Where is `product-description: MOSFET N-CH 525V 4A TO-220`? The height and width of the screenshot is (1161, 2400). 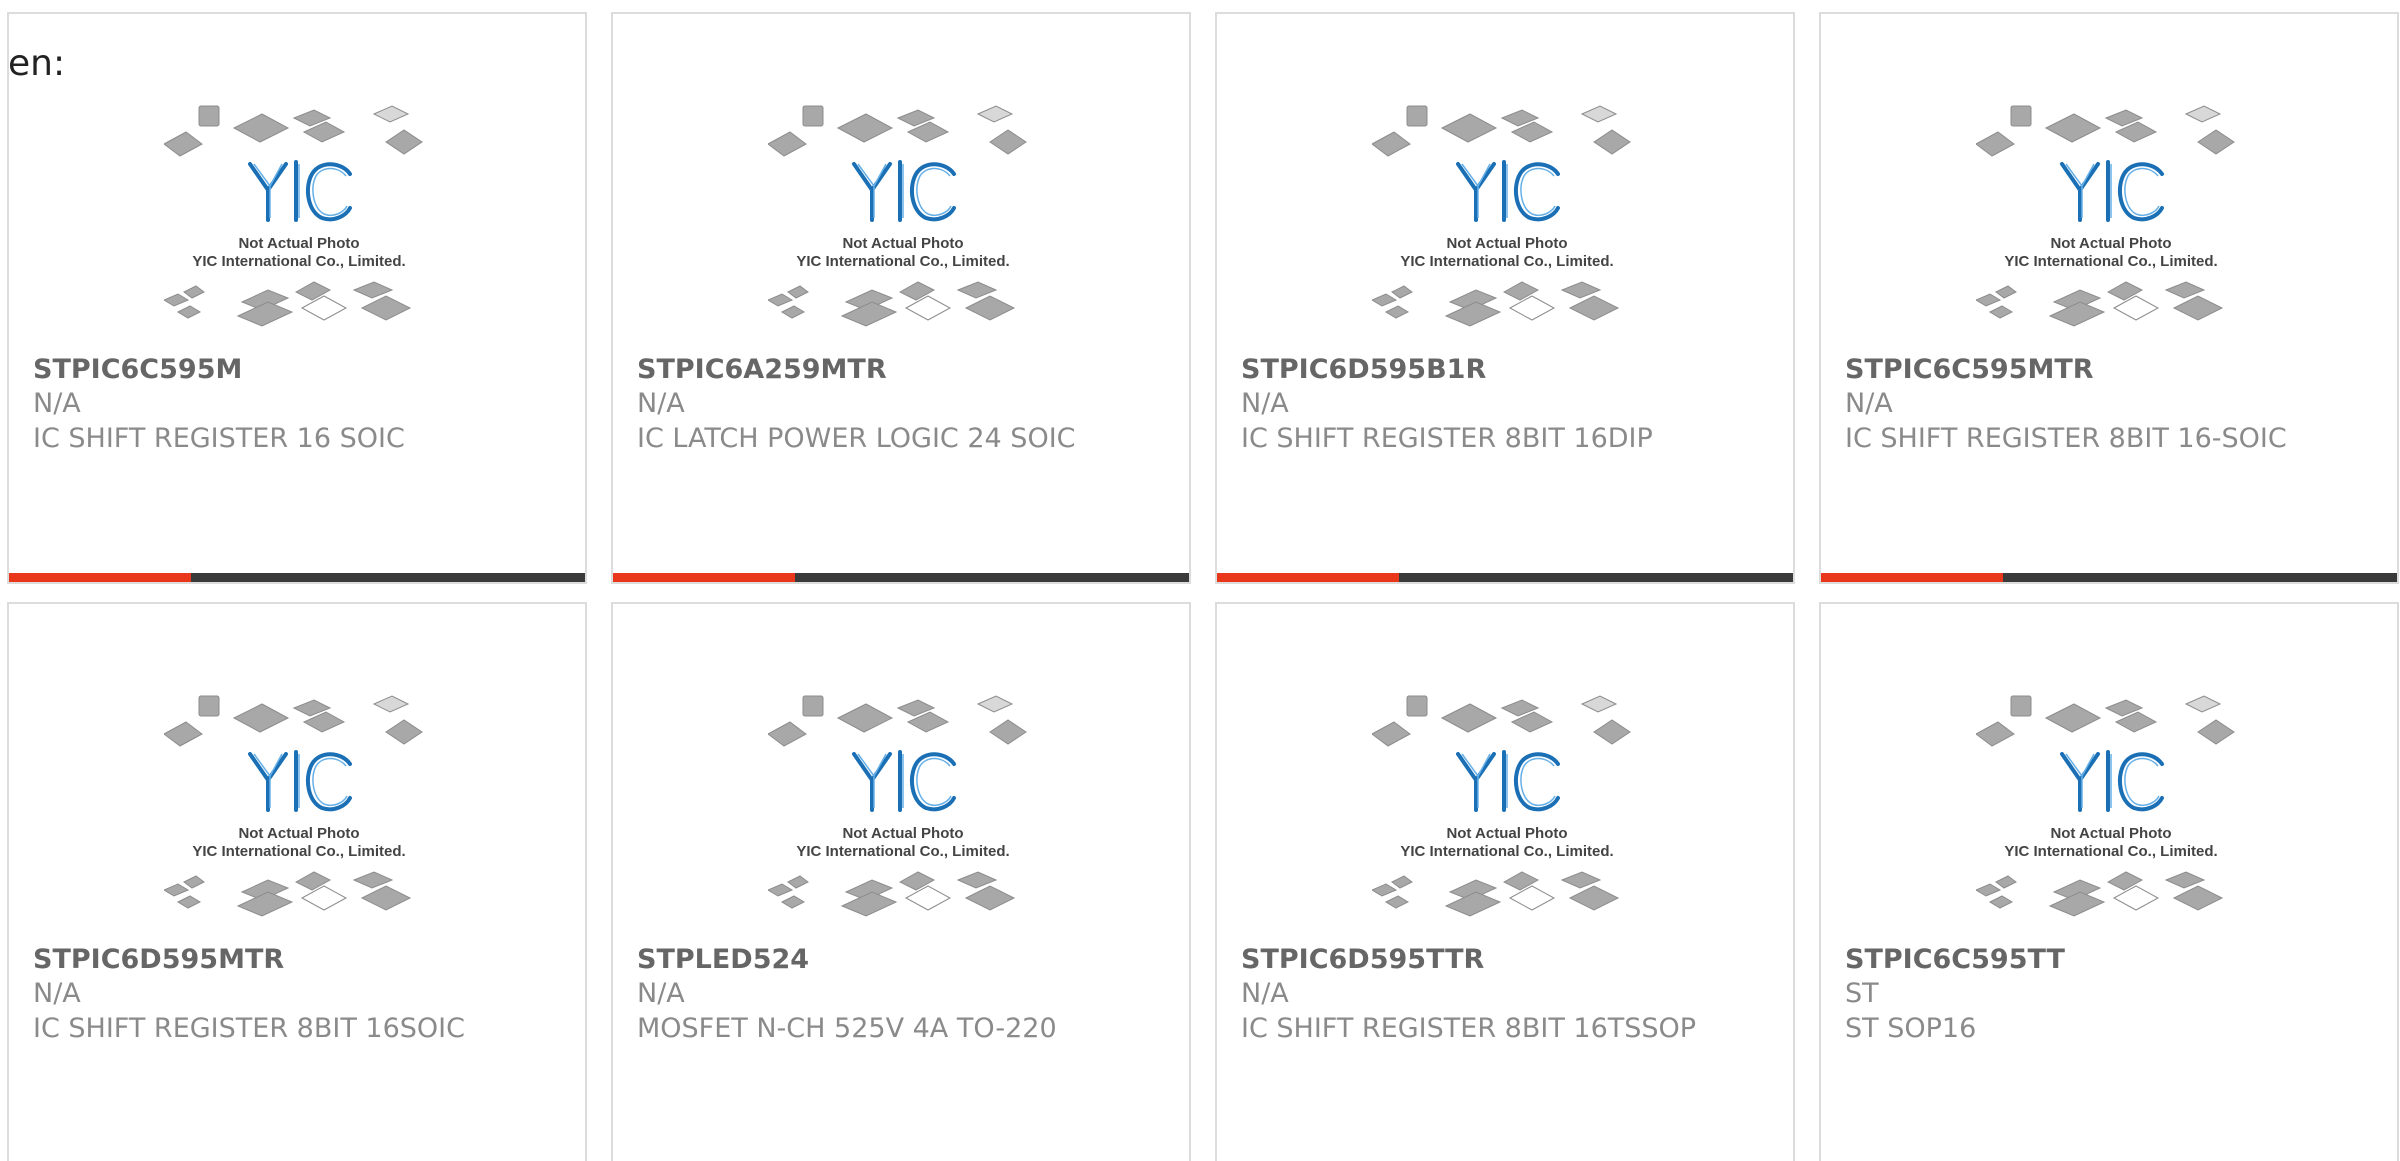
product-description: MOSFET N-CH 525V 4A TO-220 is located at coordinates (847, 1028).